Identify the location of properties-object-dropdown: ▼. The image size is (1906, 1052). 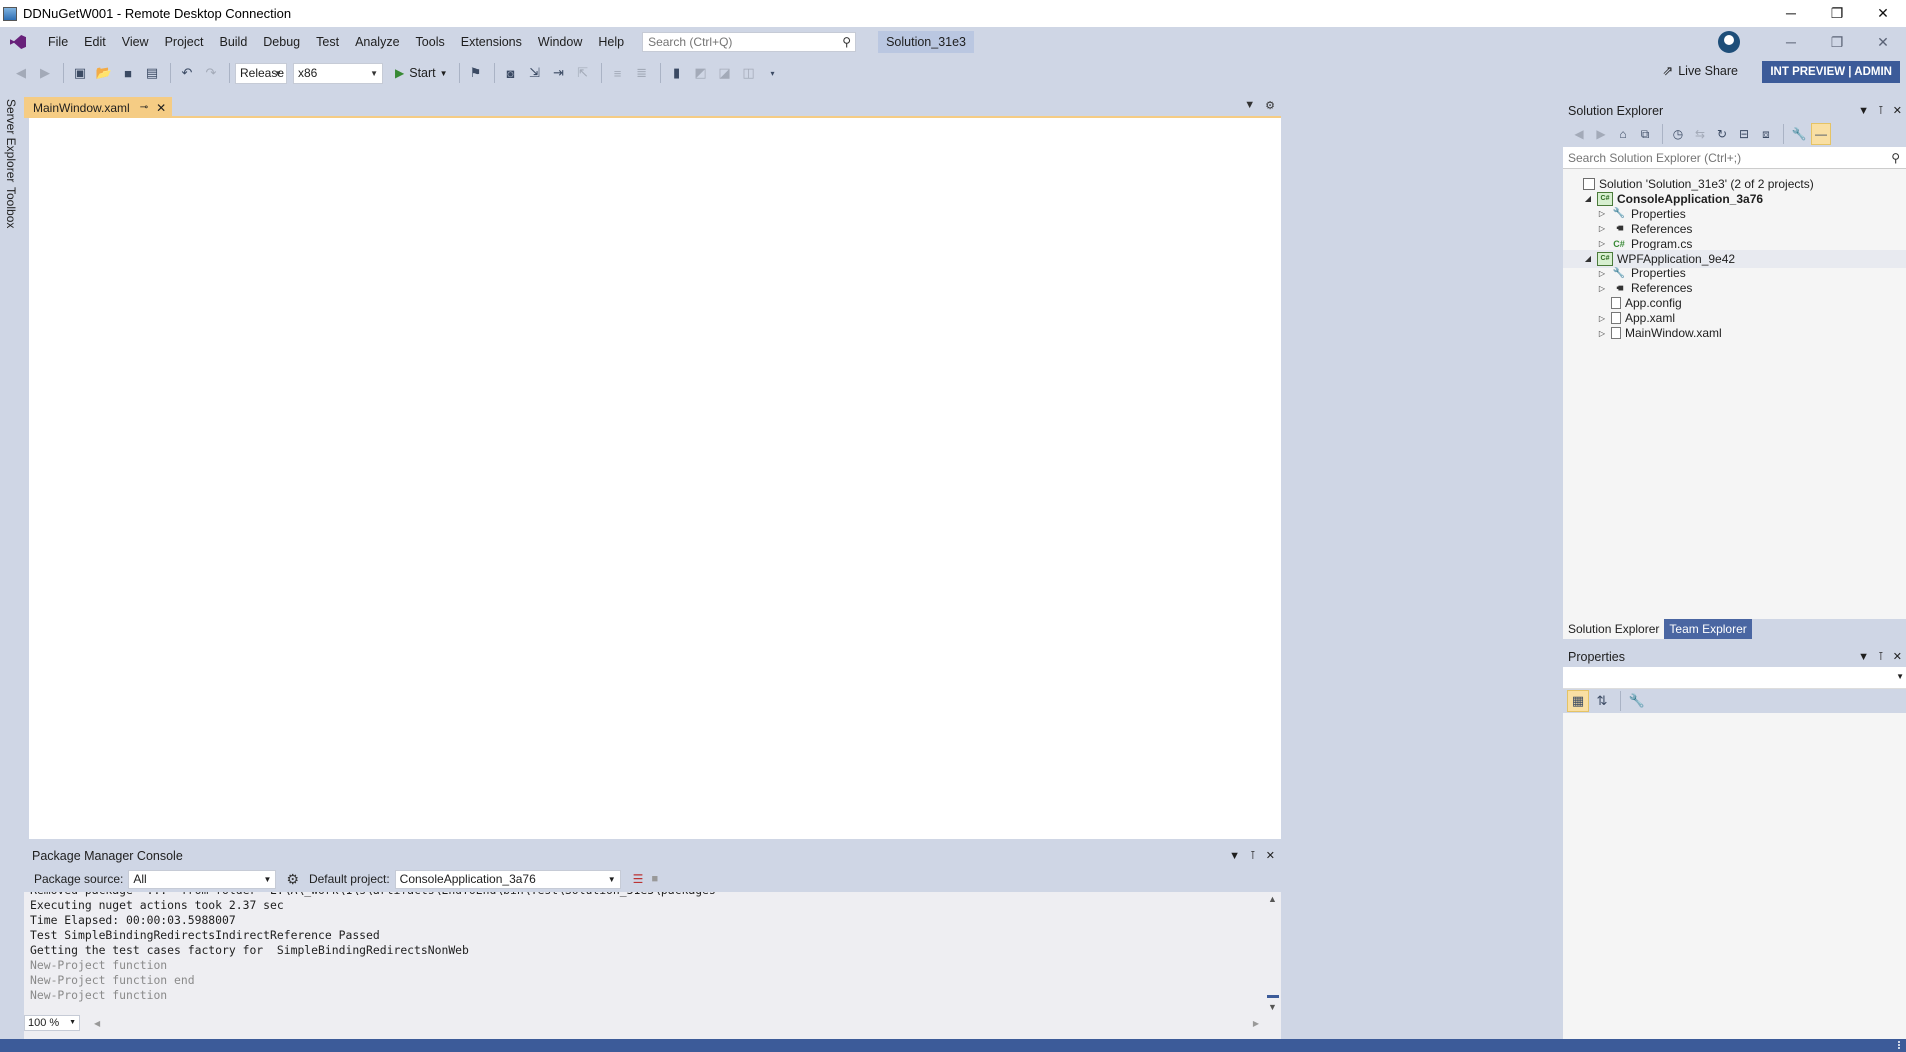
(1734, 678).